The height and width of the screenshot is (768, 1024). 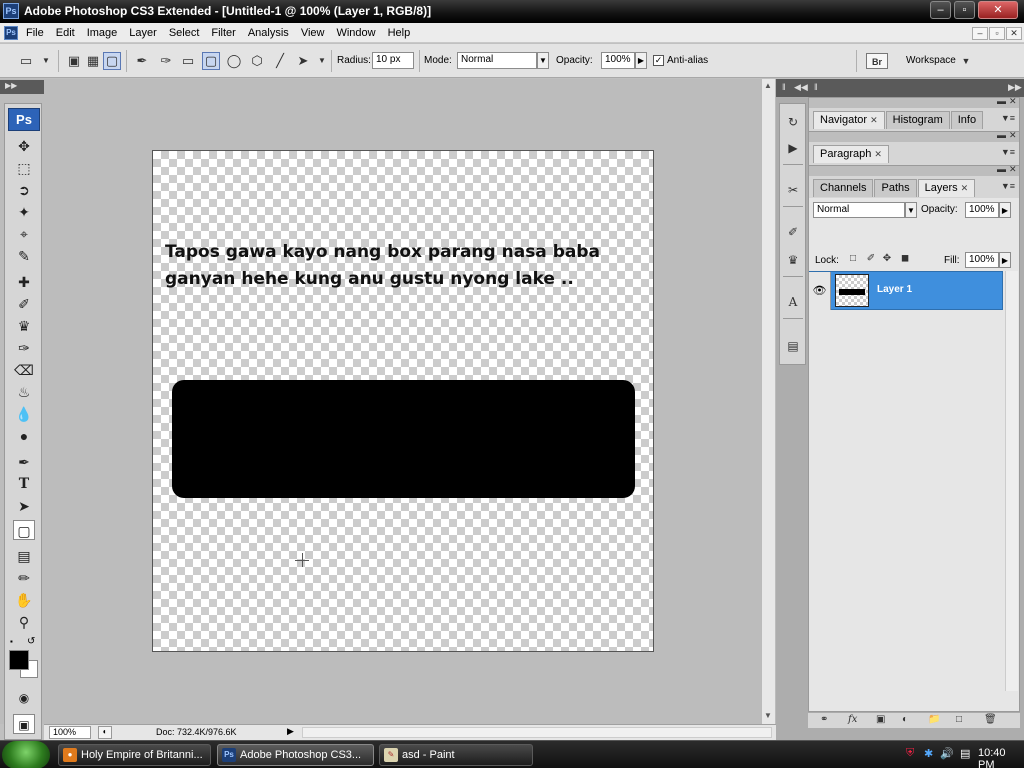 I want to click on scroll-up-icon: ▲, so click(x=768, y=85).